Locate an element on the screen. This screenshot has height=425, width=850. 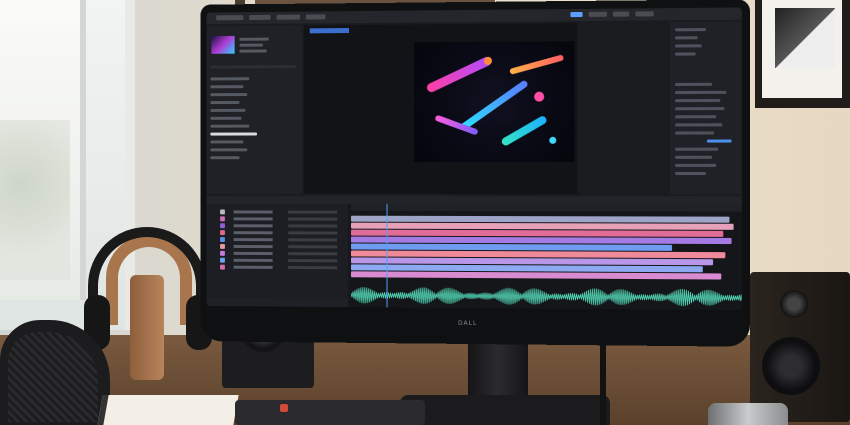
project-search is located at coordinates (253, 67).